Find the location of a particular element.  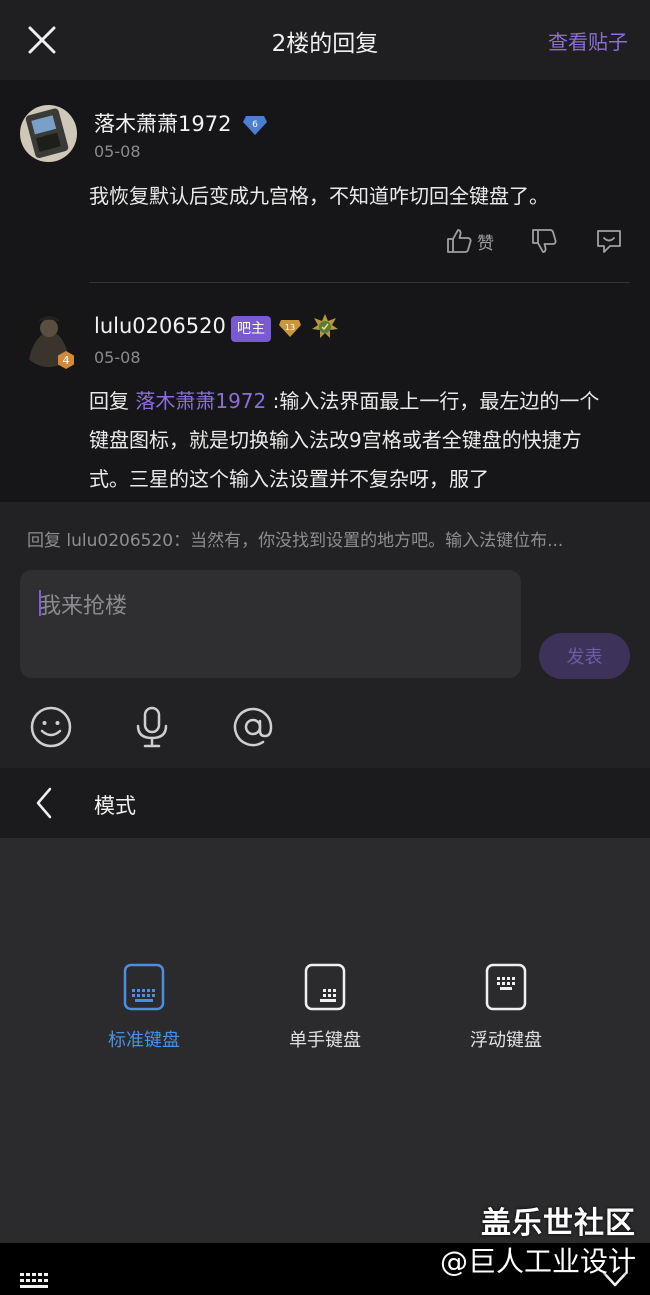

microphone-icon is located at coordinates (152, 727).